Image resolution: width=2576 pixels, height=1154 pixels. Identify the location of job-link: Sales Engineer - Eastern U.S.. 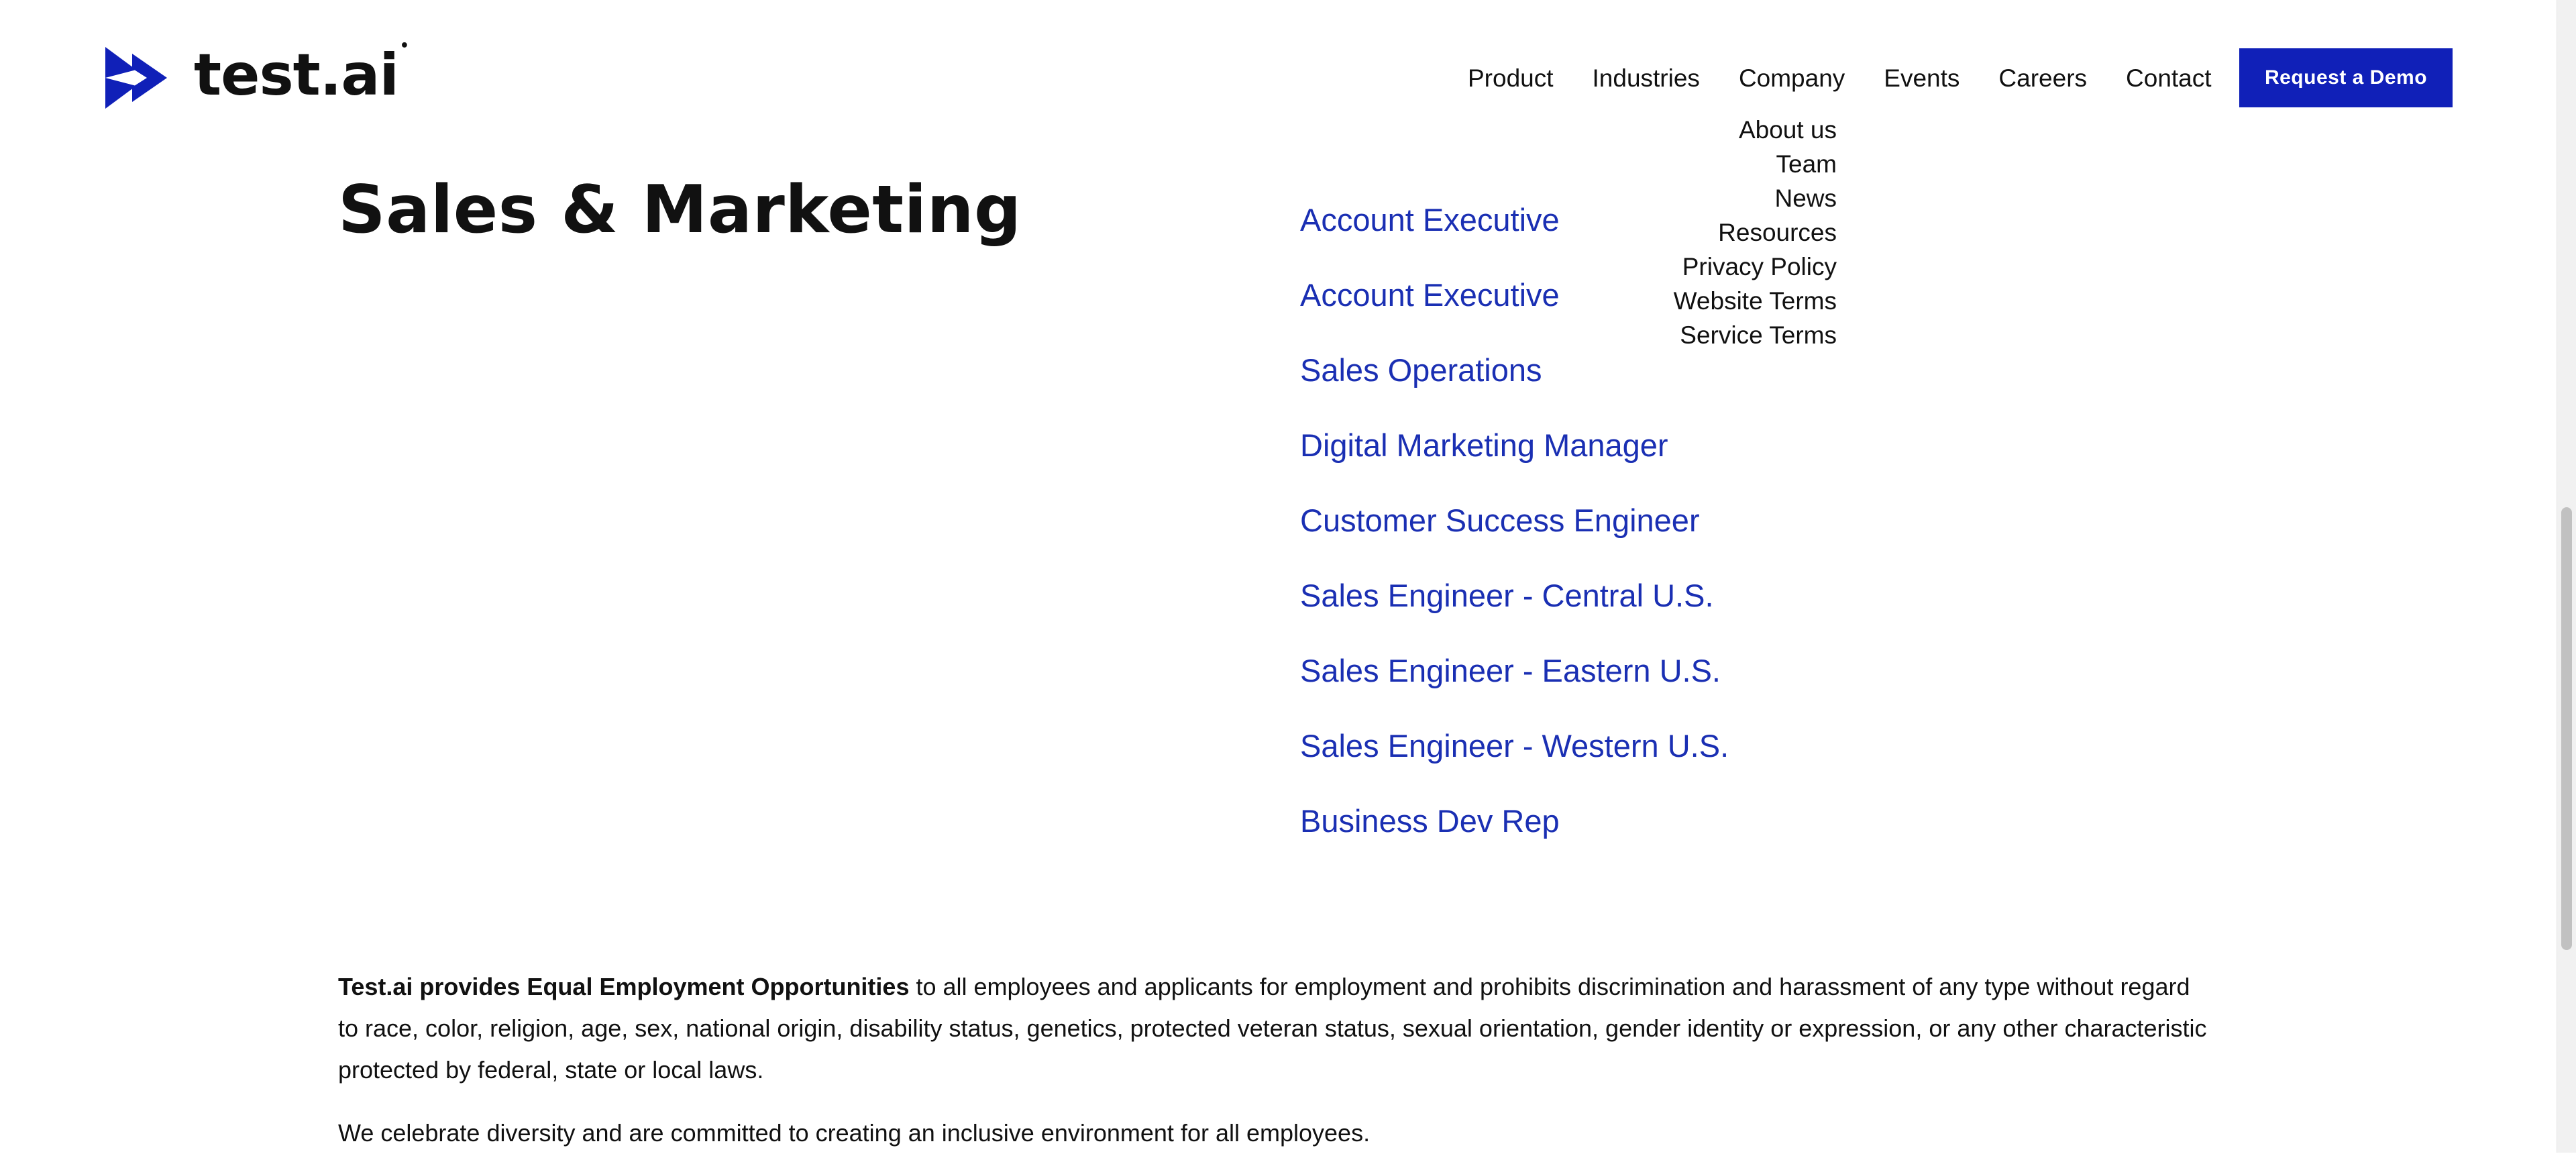
(1514, 671).